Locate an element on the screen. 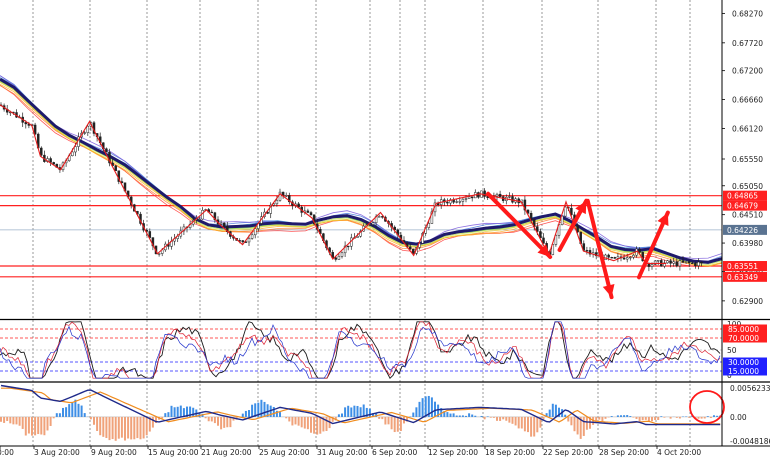 This screenshot has height=460, width=770. price-tick-label: 0.68270 is located at coordinates (747, 13).